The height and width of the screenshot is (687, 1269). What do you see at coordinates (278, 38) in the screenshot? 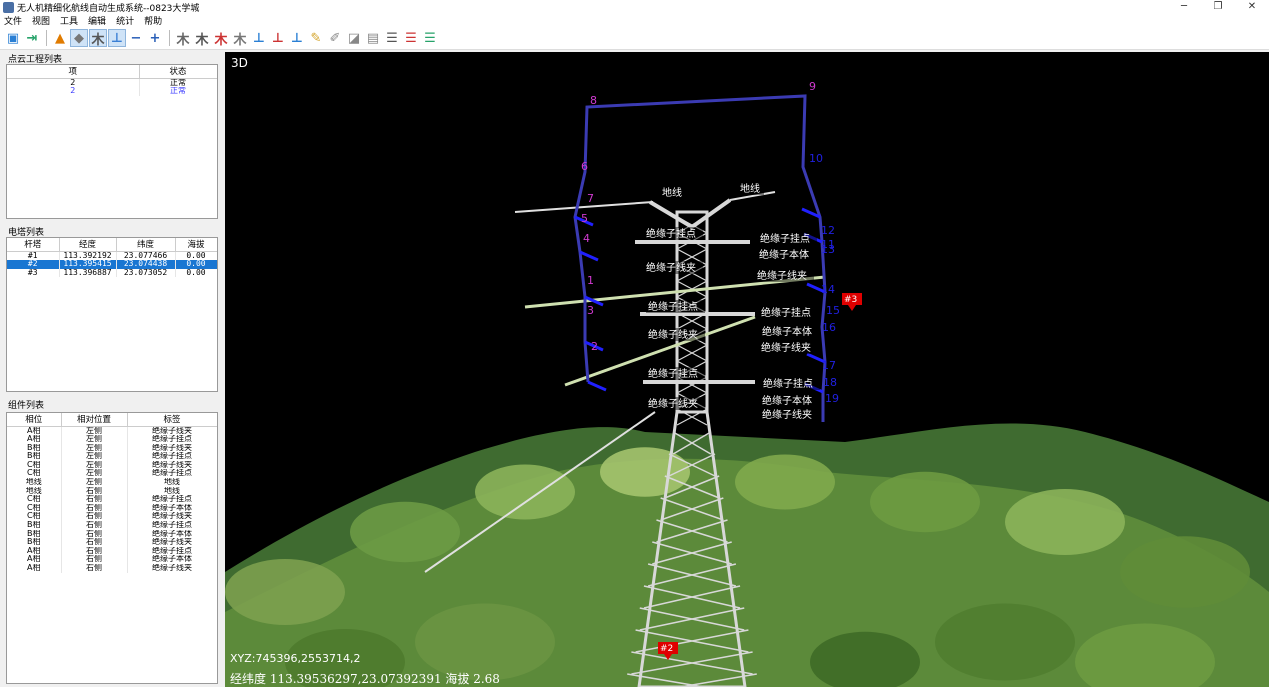
I see `delete-point-icon: ⊥` at bounding box center [278, 38].